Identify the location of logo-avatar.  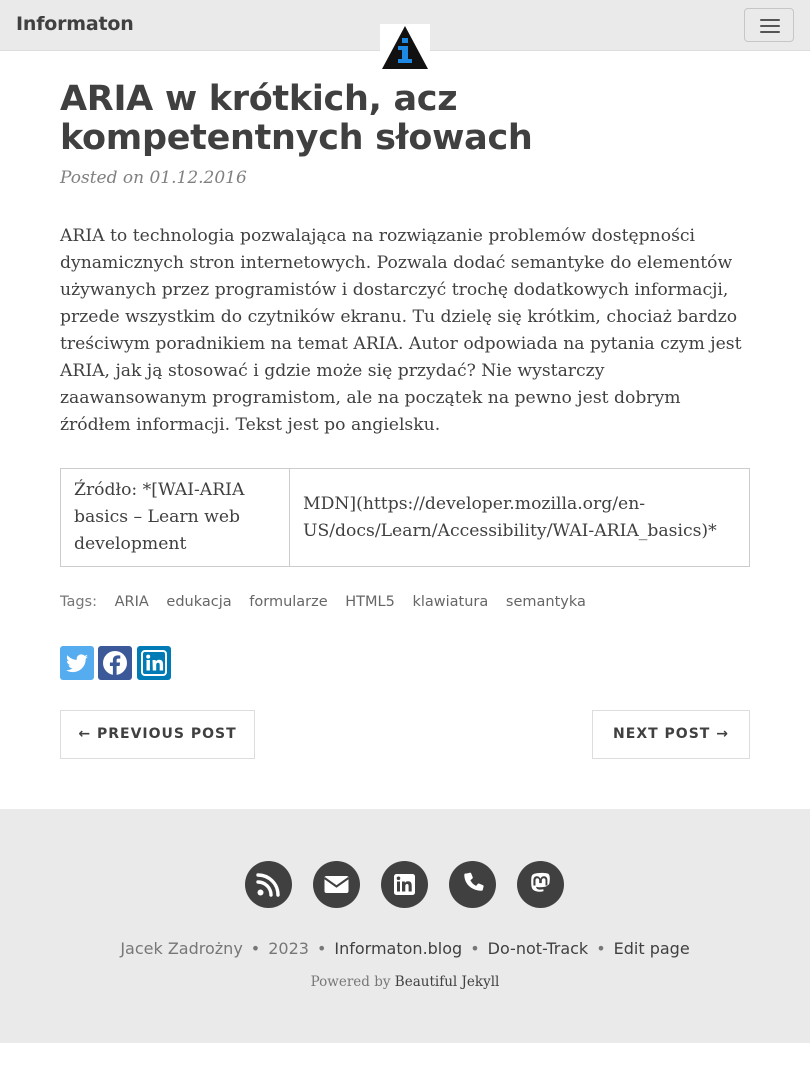
(405, 47).